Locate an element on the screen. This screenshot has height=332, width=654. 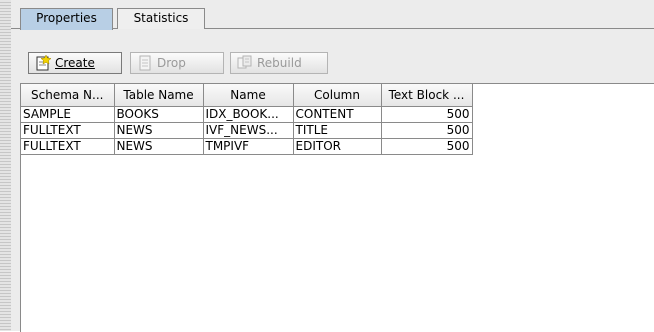
rebuild-button: Rebuild is located at coordinates (279, 63).